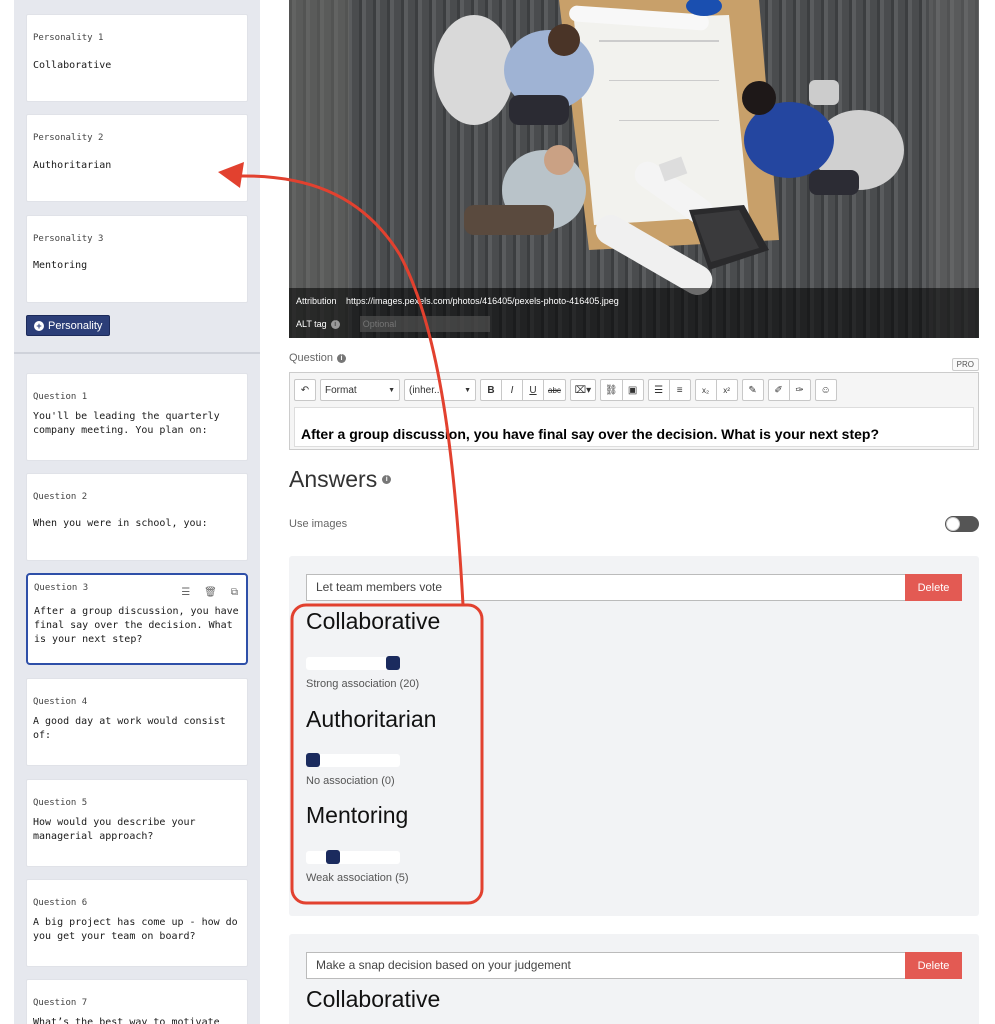 This screenshot has height=1024, width=995. Describe the element at coordinates (554, 390) in the screenshot. I see `strikethrough-button: abc` at that location.